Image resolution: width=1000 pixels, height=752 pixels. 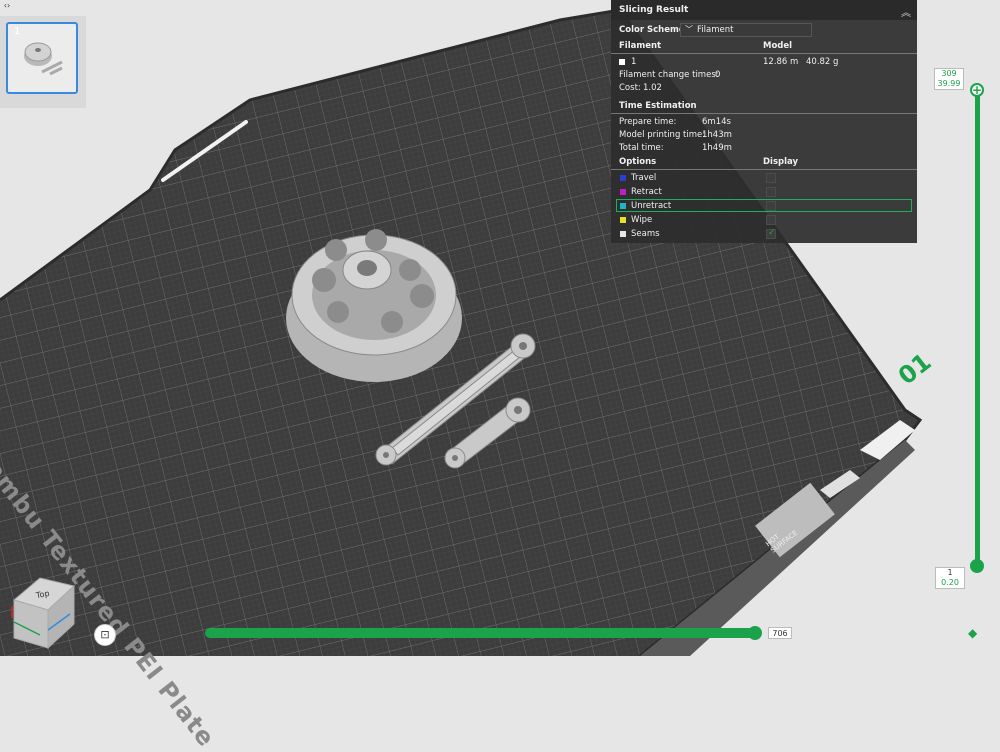 I want to click on top-layer-label: 309 39.99, so click(x=949, y=79).